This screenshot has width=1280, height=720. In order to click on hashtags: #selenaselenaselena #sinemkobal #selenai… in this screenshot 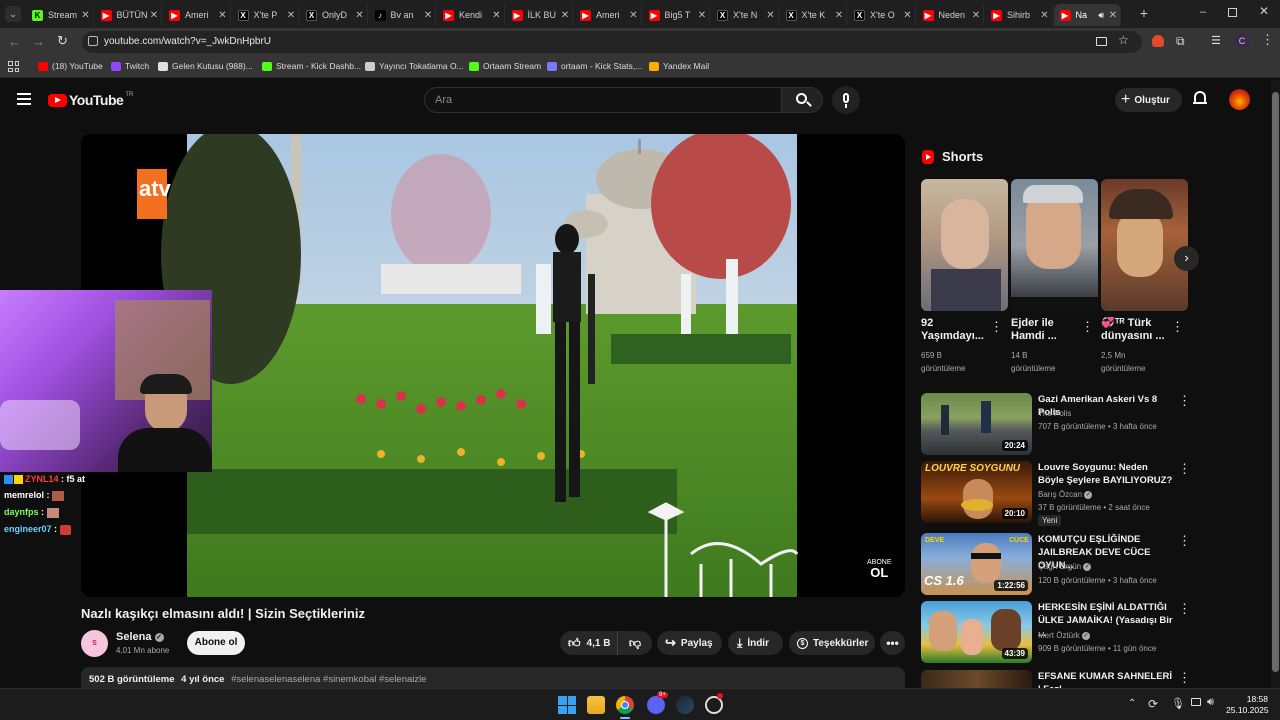, I will do `click(328, 679)`.